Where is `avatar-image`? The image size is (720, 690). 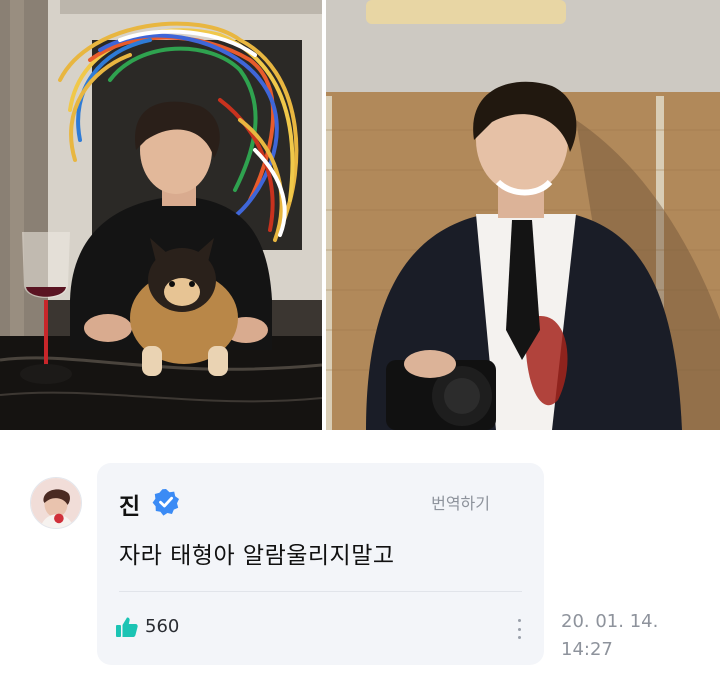 avatar-image is located at coordinates (56, 503).